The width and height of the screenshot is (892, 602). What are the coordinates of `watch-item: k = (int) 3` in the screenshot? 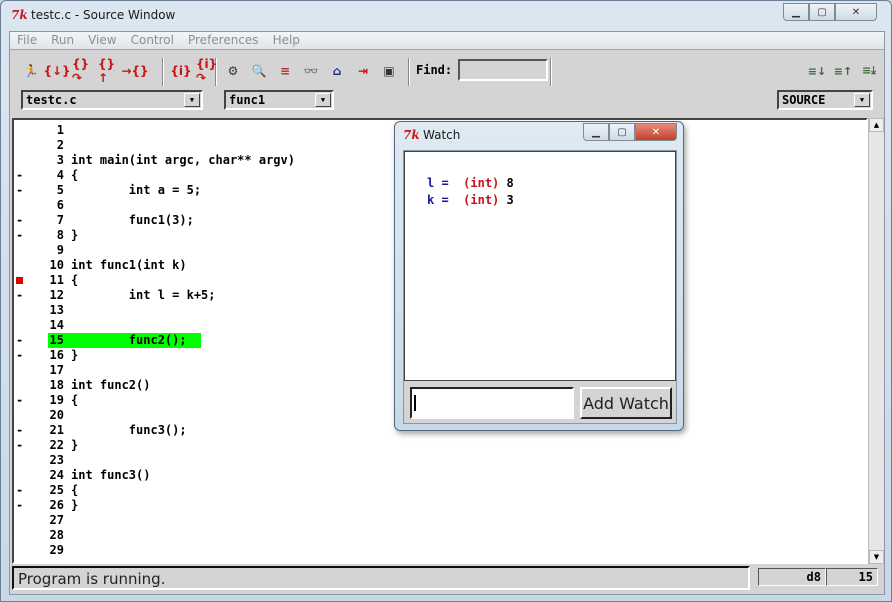 It's located at (470, 200).